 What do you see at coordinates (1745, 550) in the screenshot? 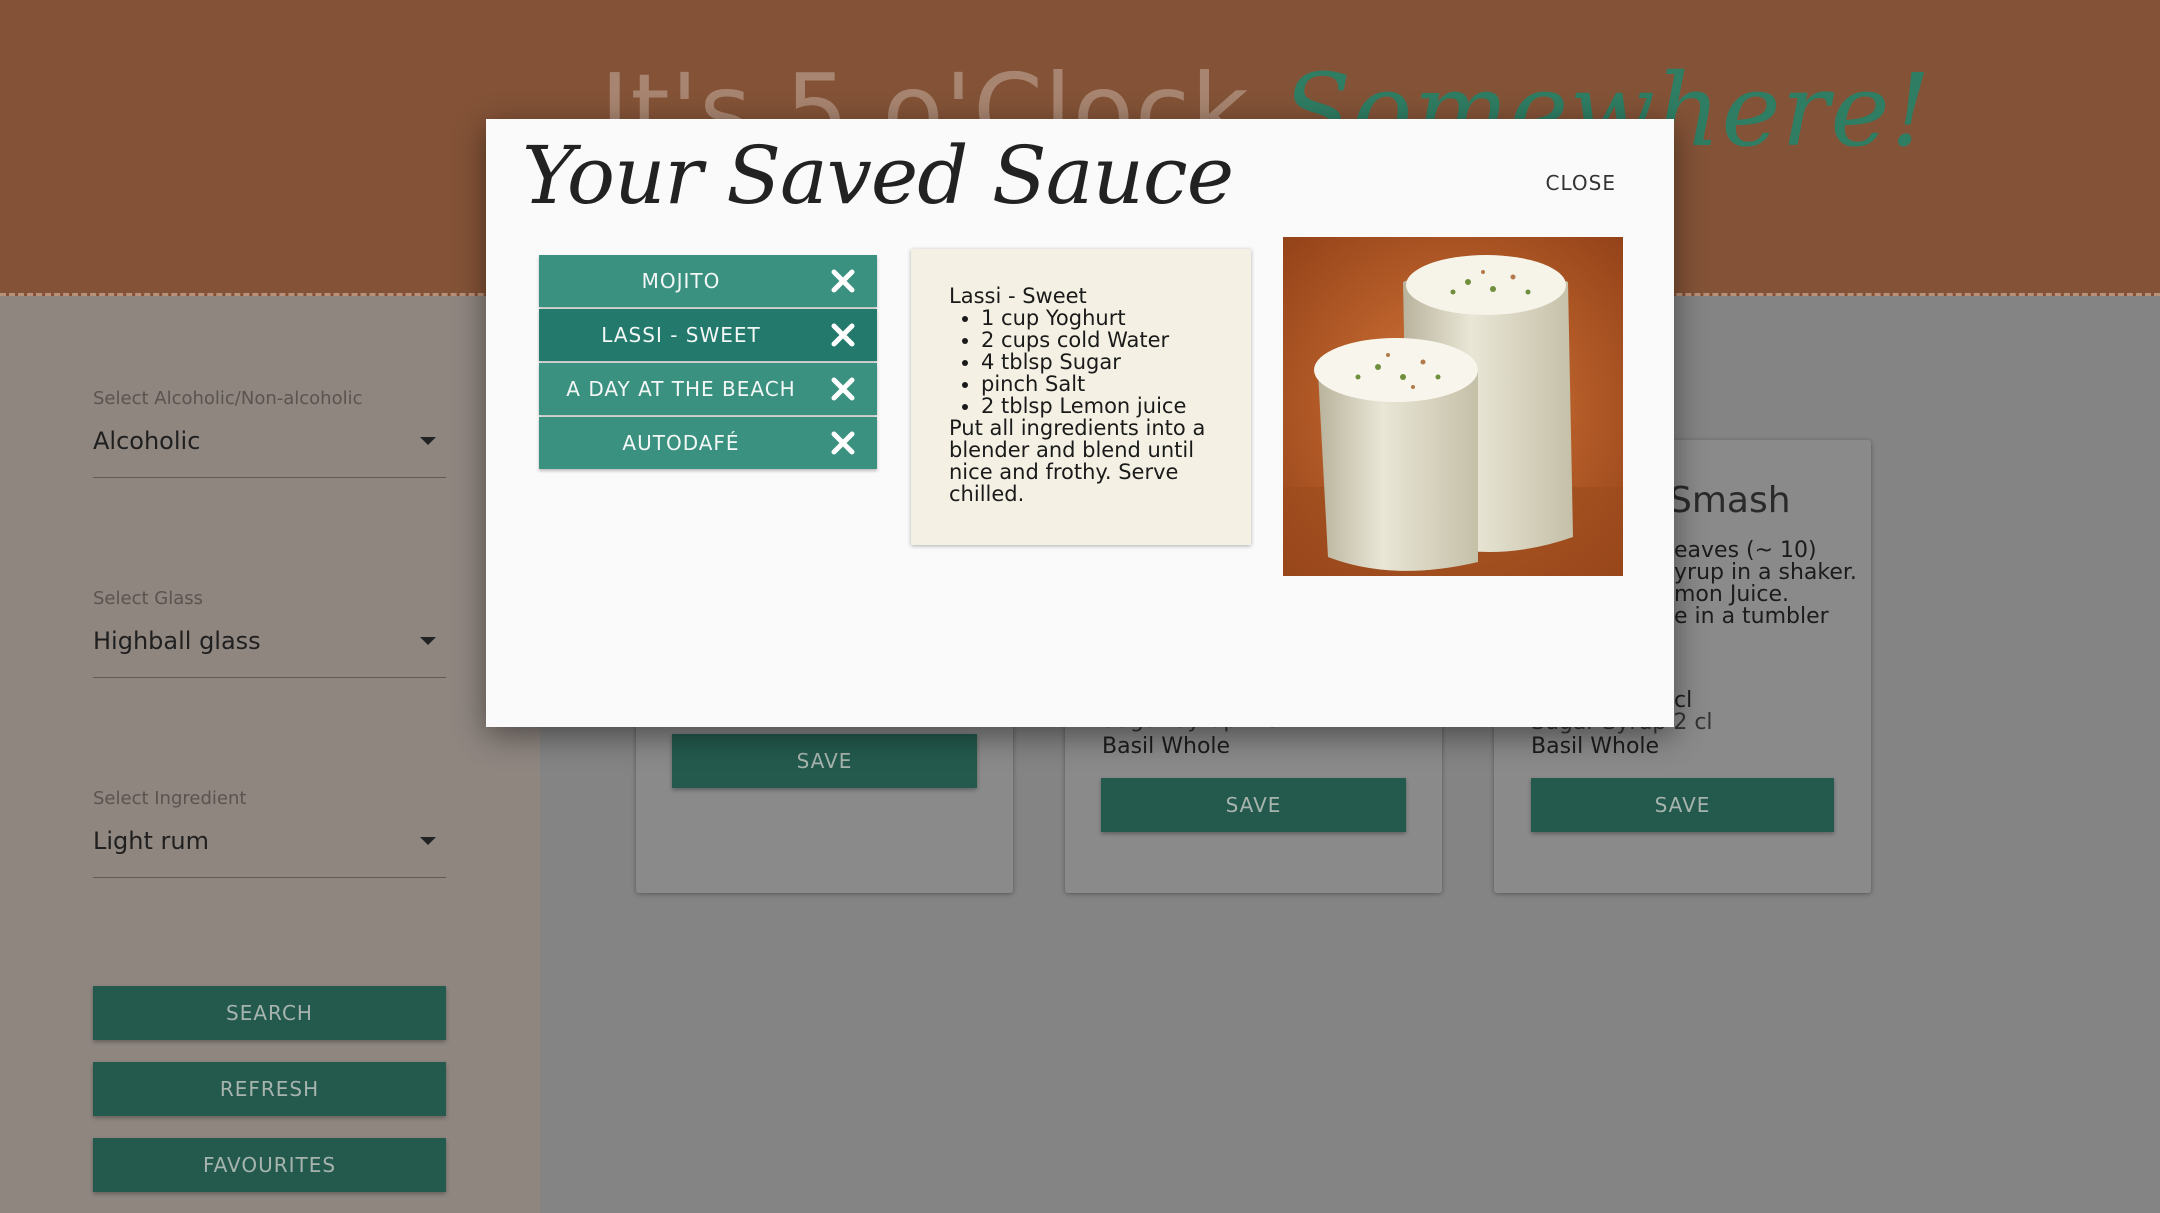
I see `card-instructions-line: eaves (~ 10)` at bounding box center [1745, 550].